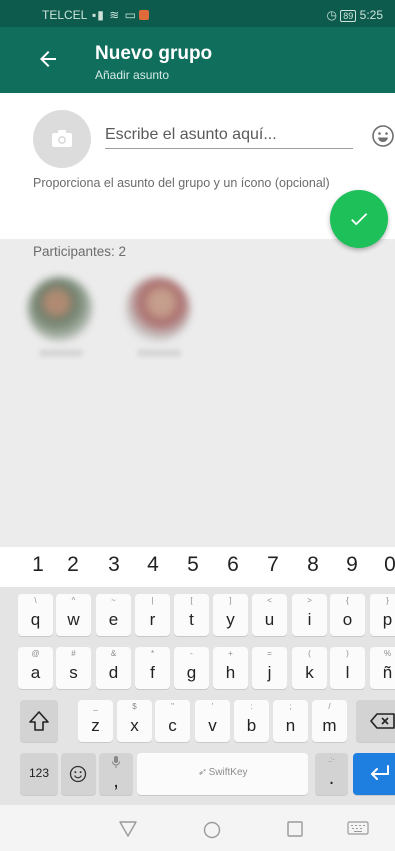 The width and height of the screenshot is (395, 851). What do you see at coordinates (230, 600) in the screenshot?
I see `key-alt-symbol: ]` at bounding box center [230, 600].